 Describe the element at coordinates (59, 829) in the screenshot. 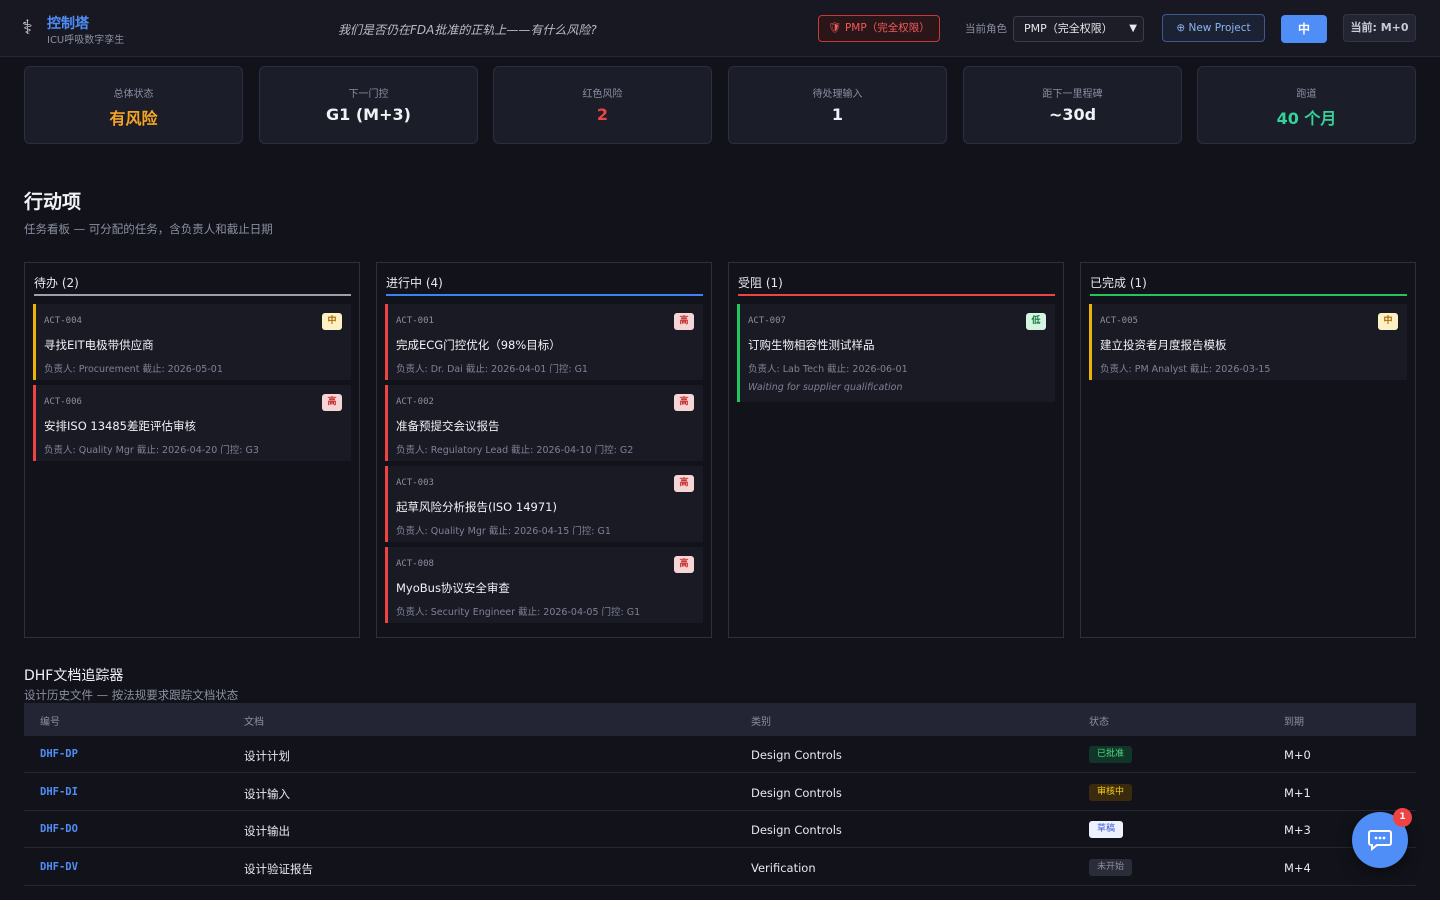

I see `doc-id-link: DHF-DO` at that location.